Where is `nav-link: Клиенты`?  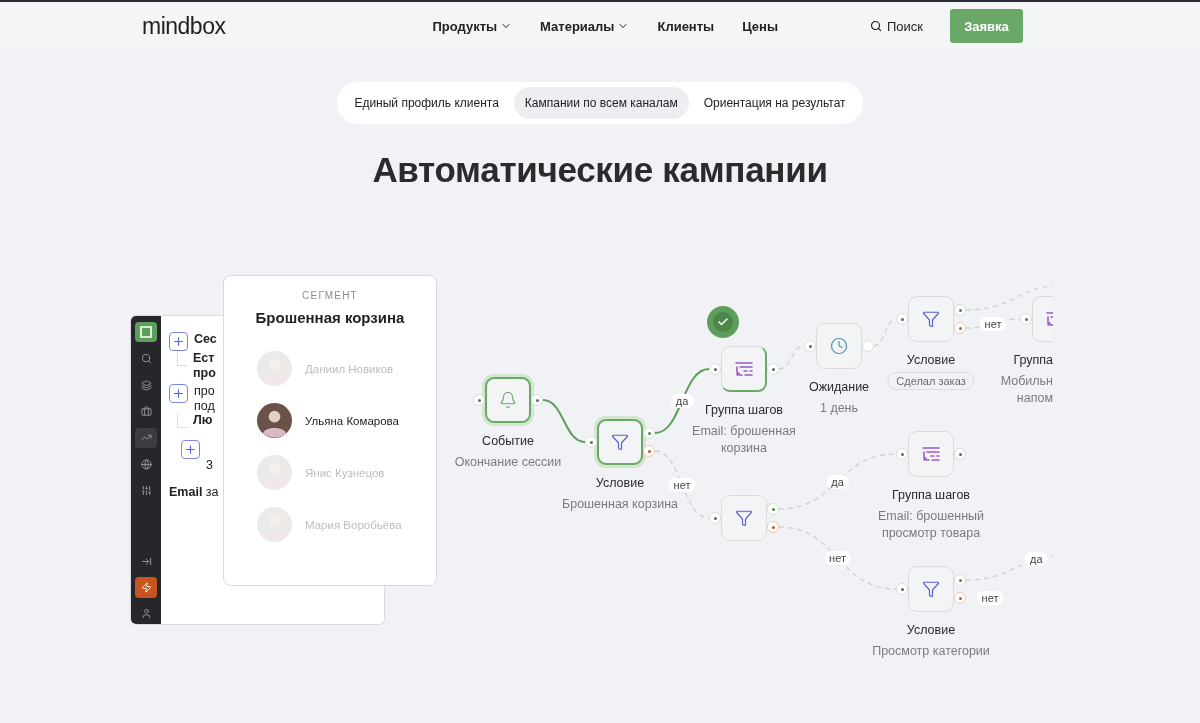
nav-link: Клиенты is located at coordinates (686, 26).